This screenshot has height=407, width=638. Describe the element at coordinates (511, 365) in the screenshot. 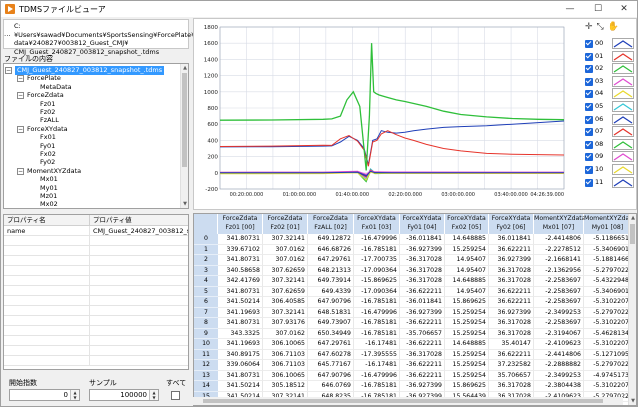

I see `grid-cell: 37.232582` at that location.